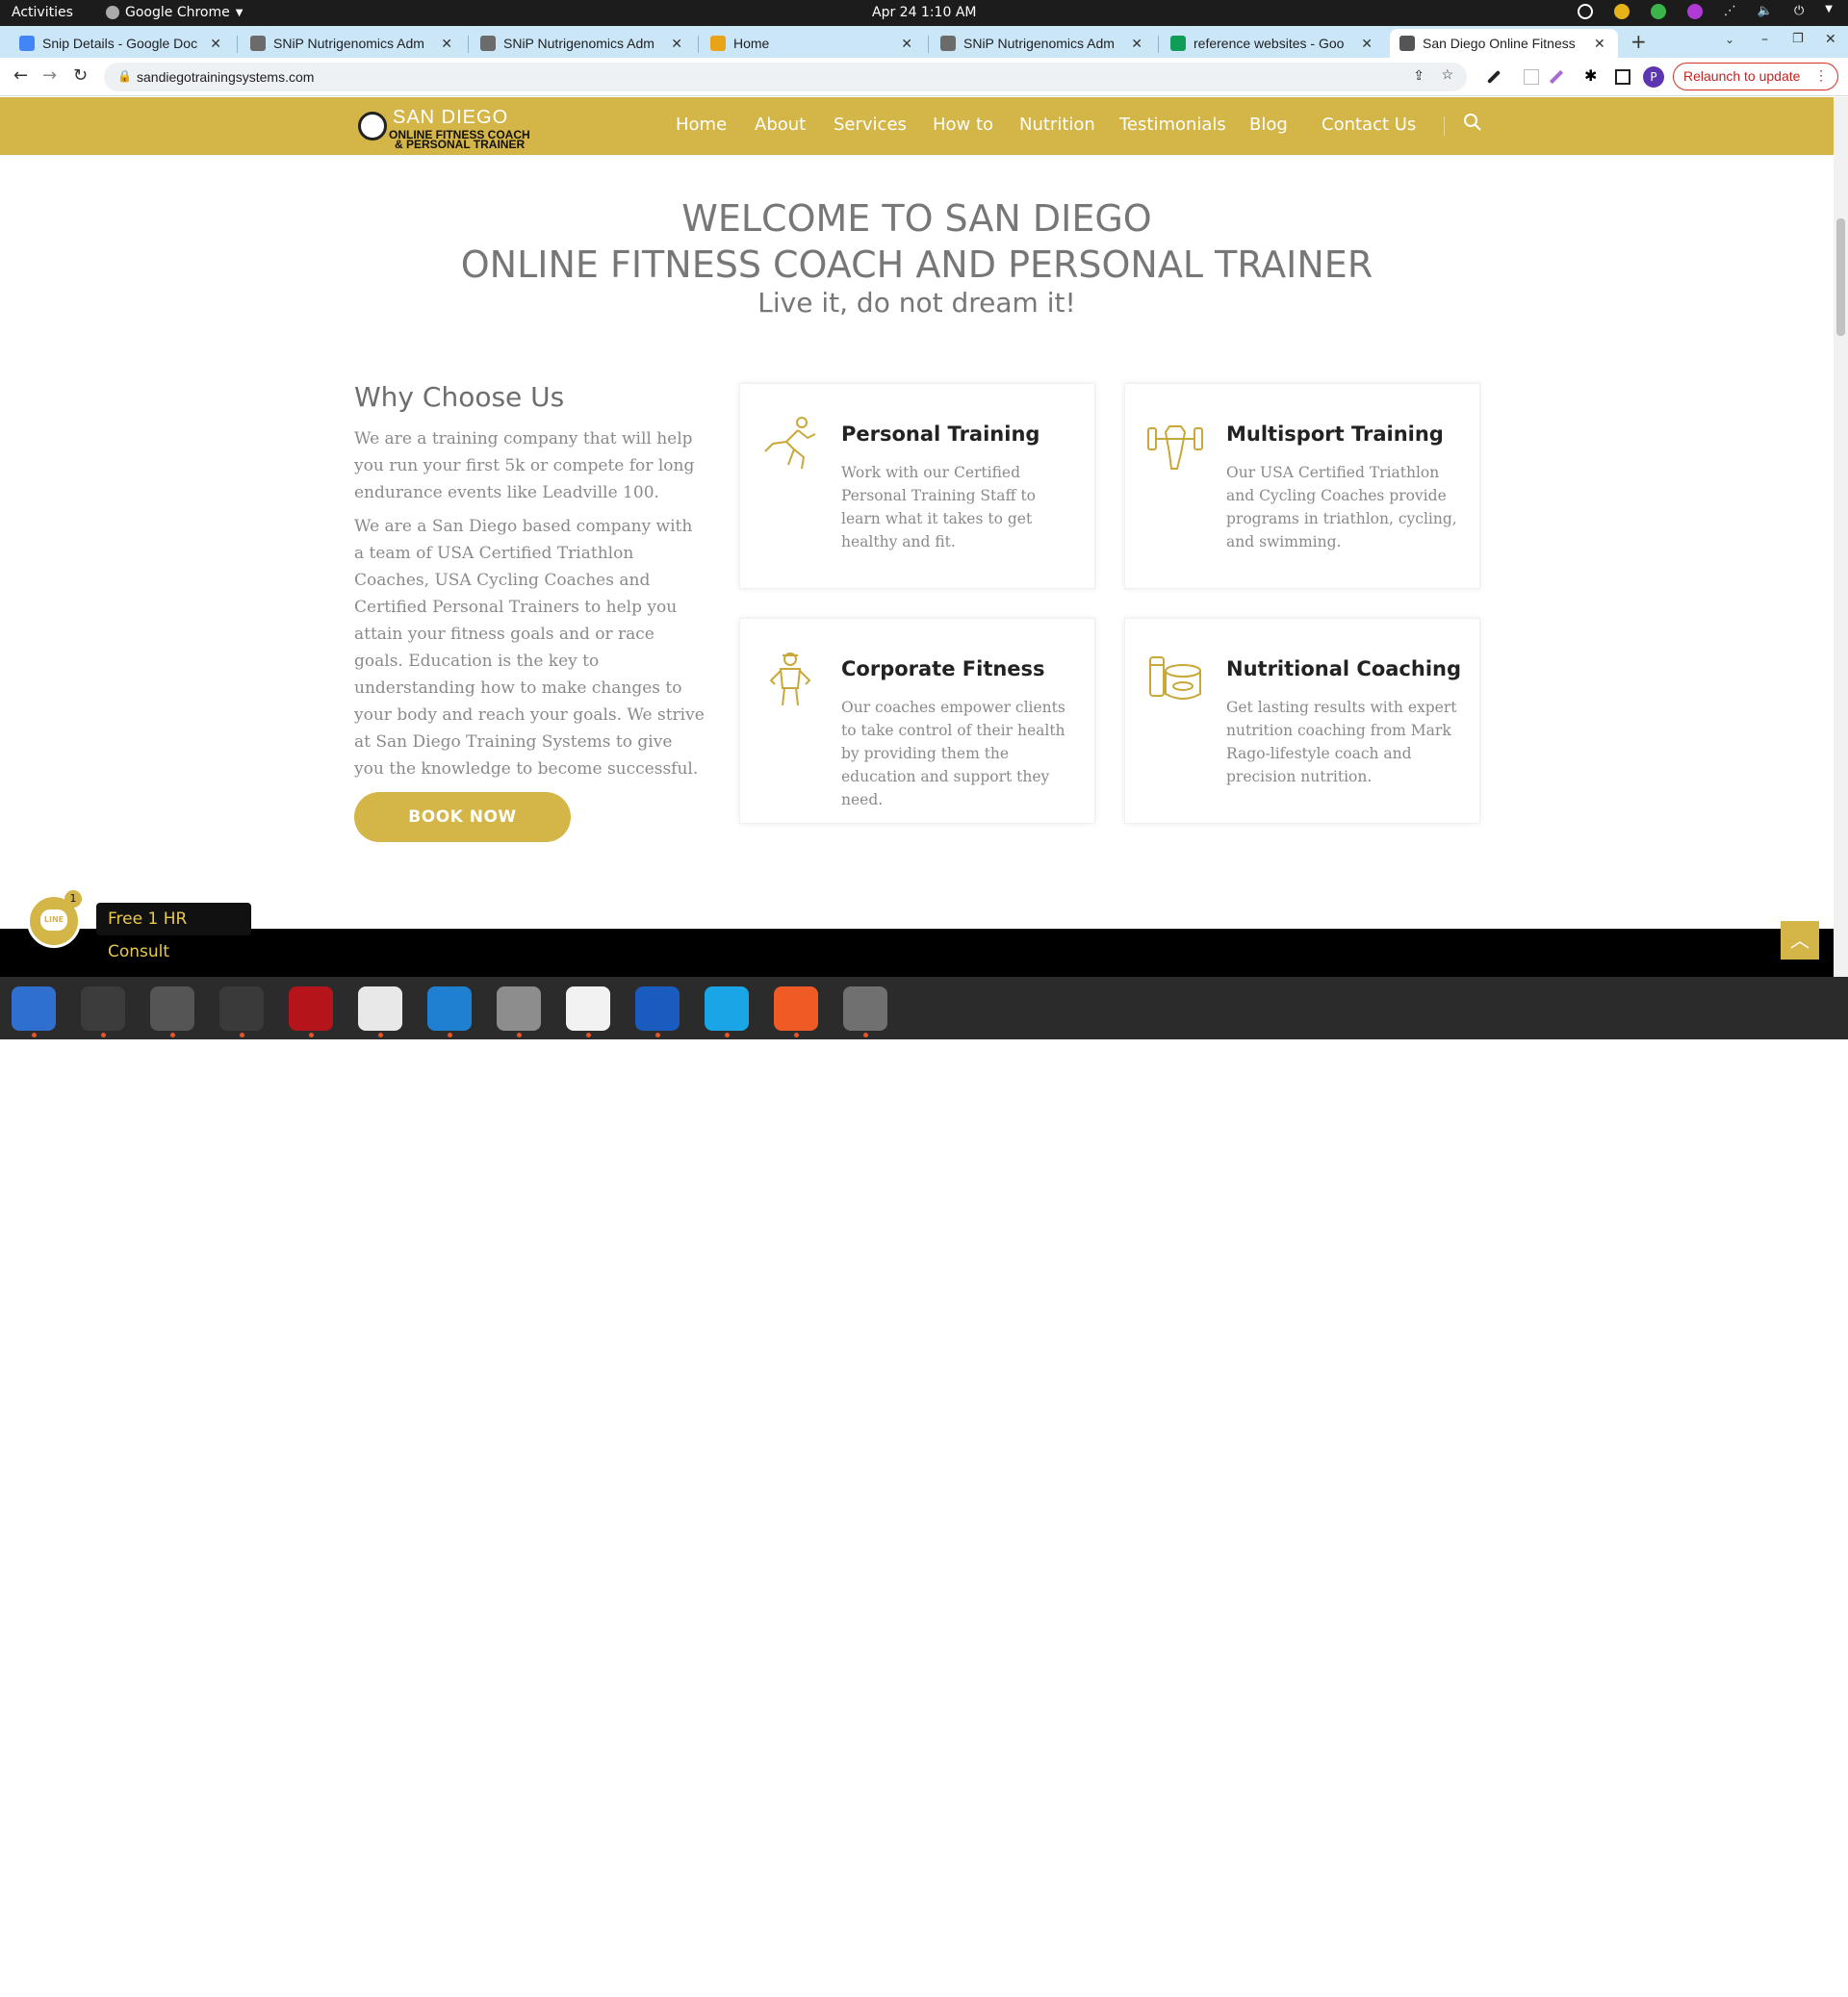  I want to click on document-viewer-icon, so click(657, 1008).